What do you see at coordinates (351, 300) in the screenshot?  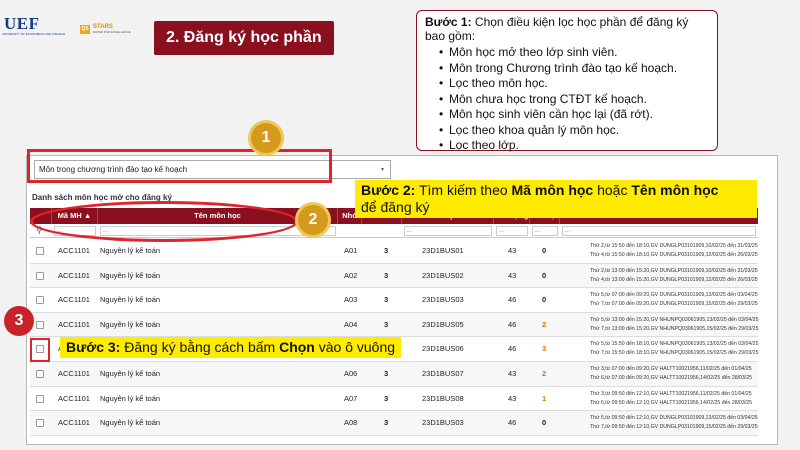 I see `group-code: A03` at bounding box center [351, 300].